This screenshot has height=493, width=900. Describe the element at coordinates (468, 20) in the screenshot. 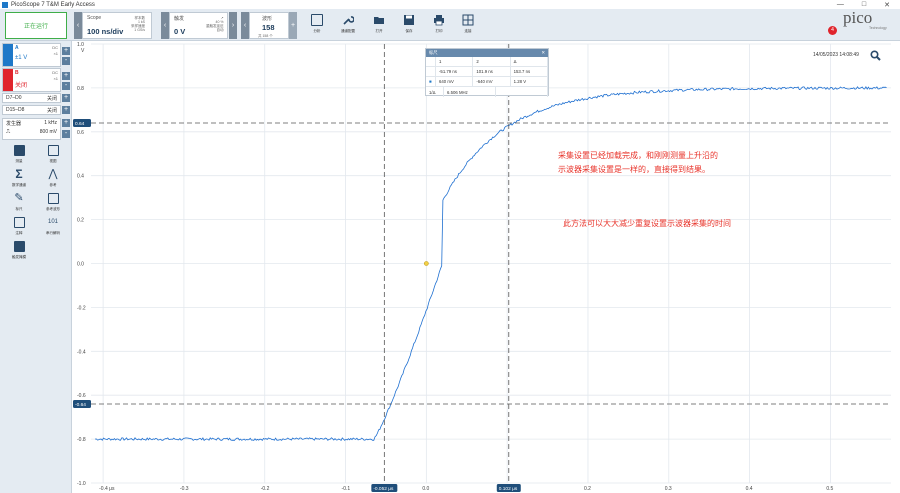

I see `grid-icon` at that location.